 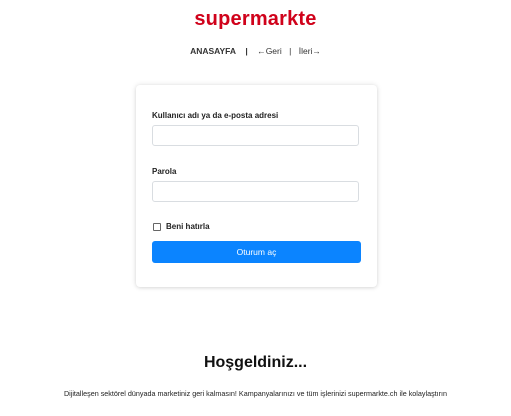 I want to click on top-navigation: ANASAYFA | ←Geri | İleri→, so click(x=255, y=51).